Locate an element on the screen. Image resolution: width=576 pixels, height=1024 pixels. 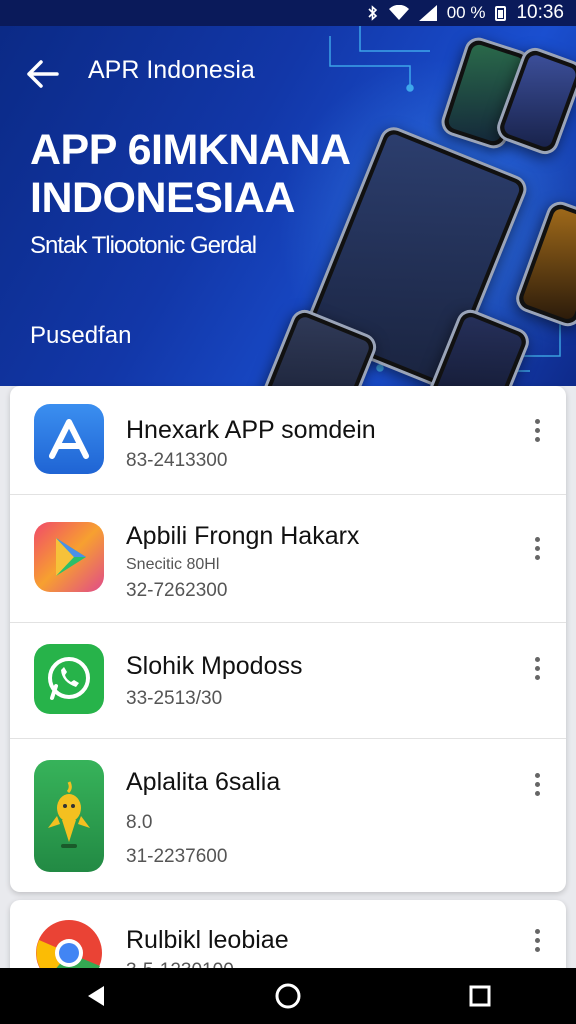
nav-back-button is located at coordinates (96, 996).